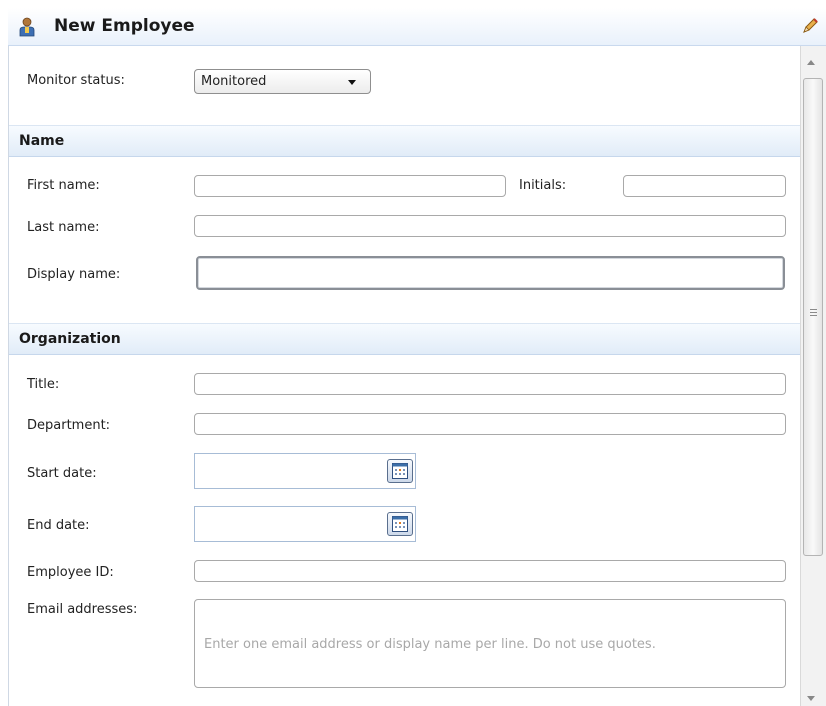 This screenshot has height=706, width=826. Describe the element at coordinates (811, 62) in the screenshot. I see `scroll-up-icon` at that location.